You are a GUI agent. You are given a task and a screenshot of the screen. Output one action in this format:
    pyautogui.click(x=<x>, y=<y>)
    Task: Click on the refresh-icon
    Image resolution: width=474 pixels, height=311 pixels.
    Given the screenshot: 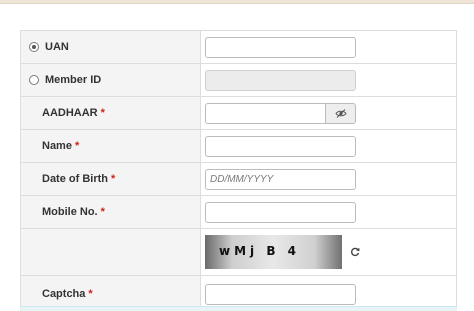 What is the action you would take?
    pyautogui.click(x=355, y=252)
    